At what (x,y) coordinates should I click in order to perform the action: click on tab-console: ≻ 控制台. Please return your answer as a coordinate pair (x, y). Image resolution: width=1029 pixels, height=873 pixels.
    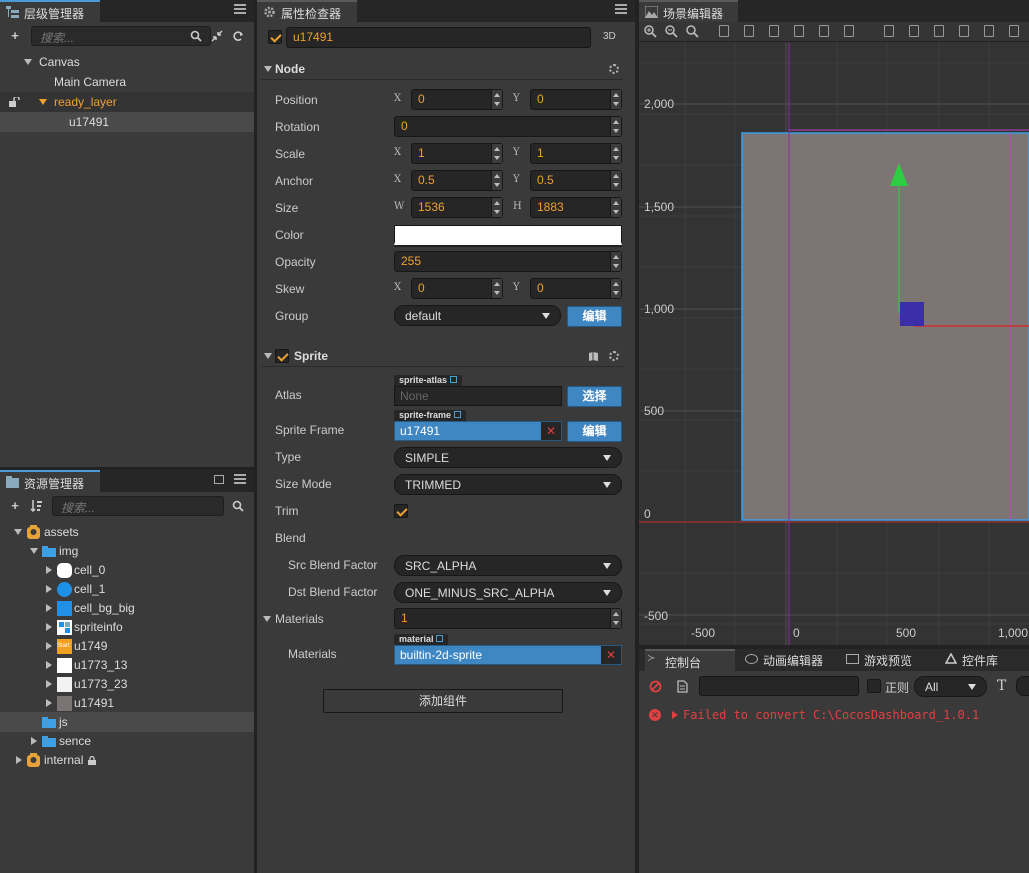
    Looking at the image, I should click on (690, 660).